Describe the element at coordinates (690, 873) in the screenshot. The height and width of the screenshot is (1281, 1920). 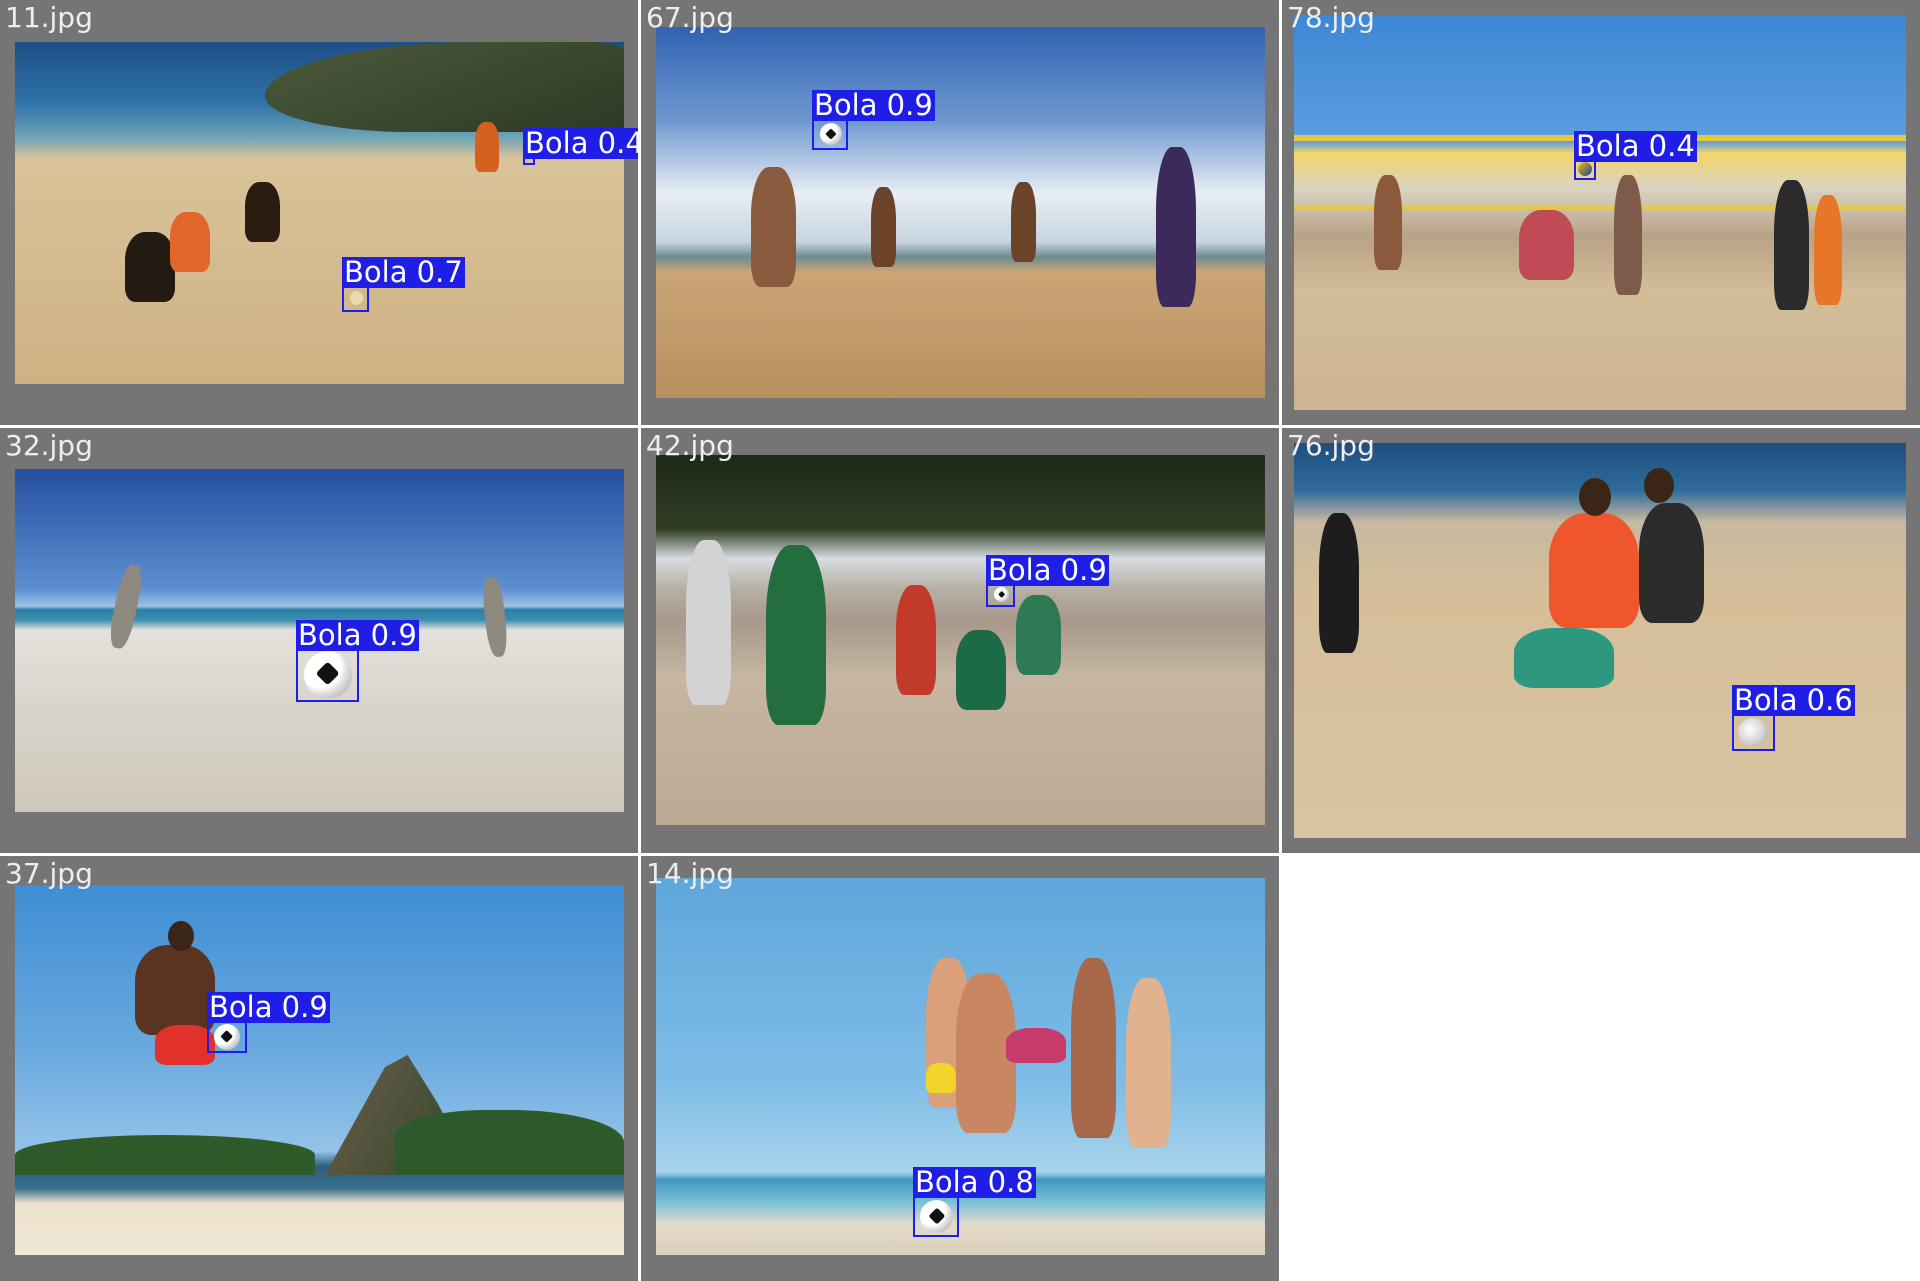
I see `image-filename: 14.jpg` at that location.